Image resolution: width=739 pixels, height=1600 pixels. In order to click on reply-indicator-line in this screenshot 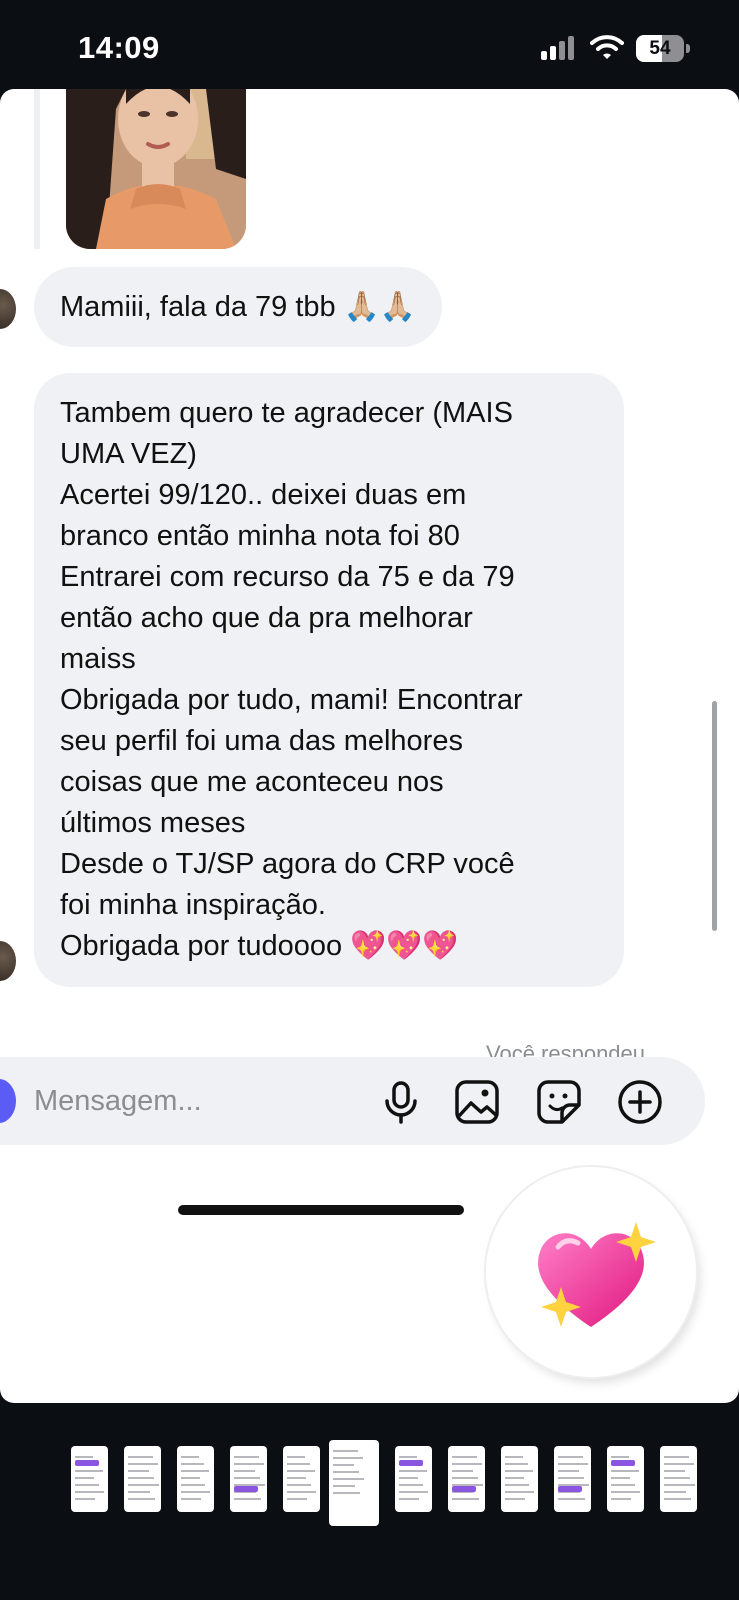, I will do `click(37, 169)`.